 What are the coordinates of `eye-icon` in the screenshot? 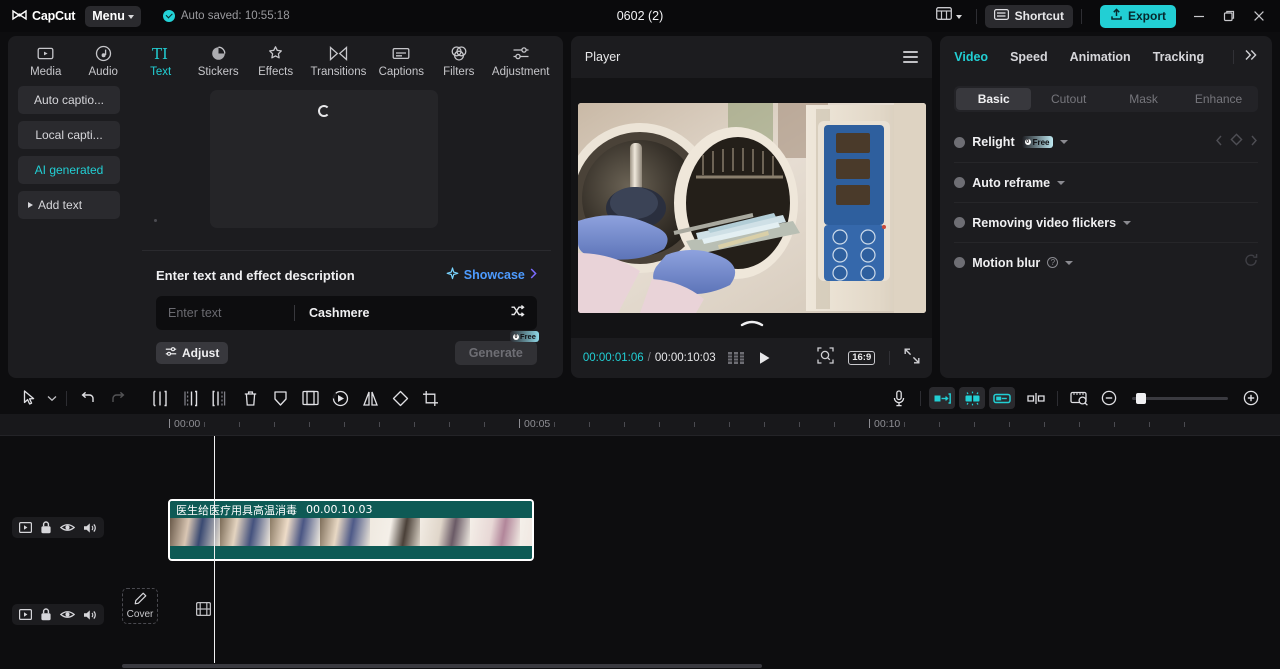 It's located at (67, 527).